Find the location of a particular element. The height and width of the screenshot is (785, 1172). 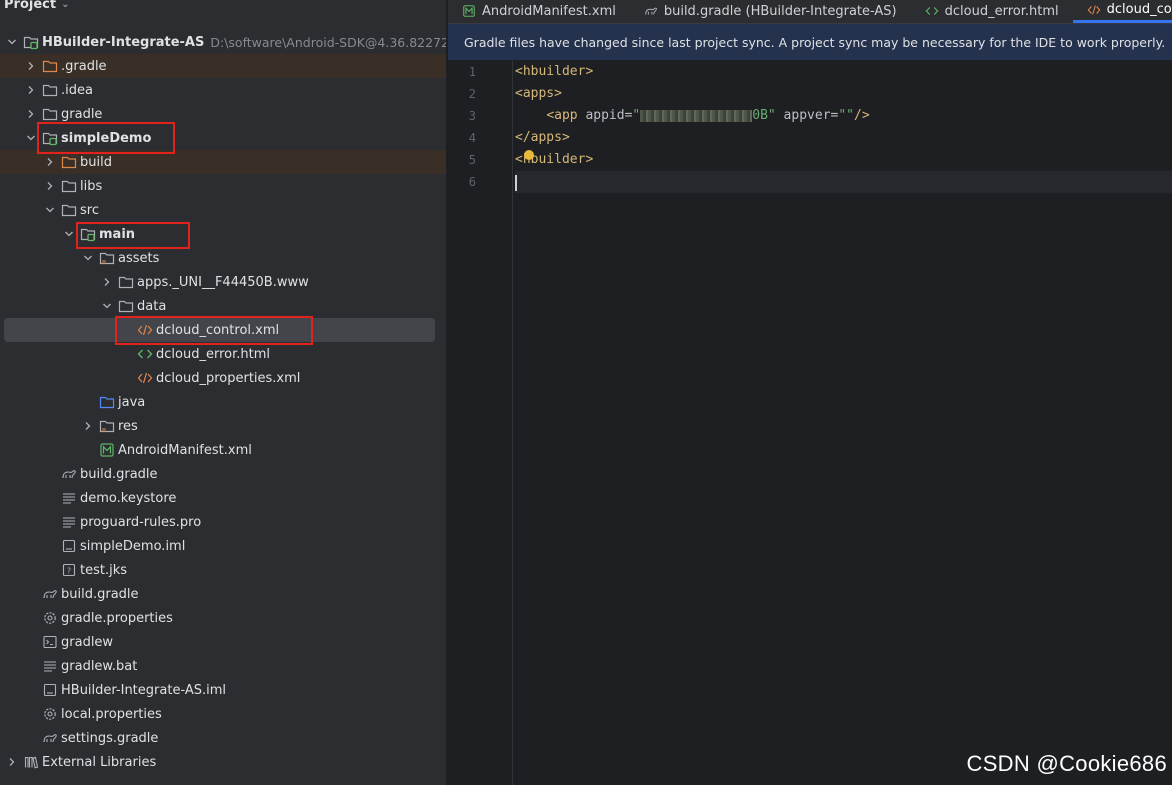

text-file-icon is located at coordinates (69, 522).